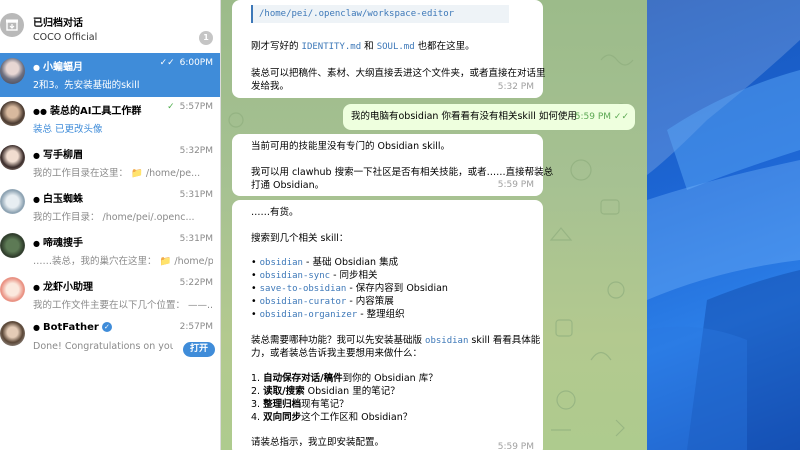 This screenshot has height=450, width=800. Describe the element at coordinates (196, 283) in the screenshot. I see `chat-time: 5:22PM` at that location.